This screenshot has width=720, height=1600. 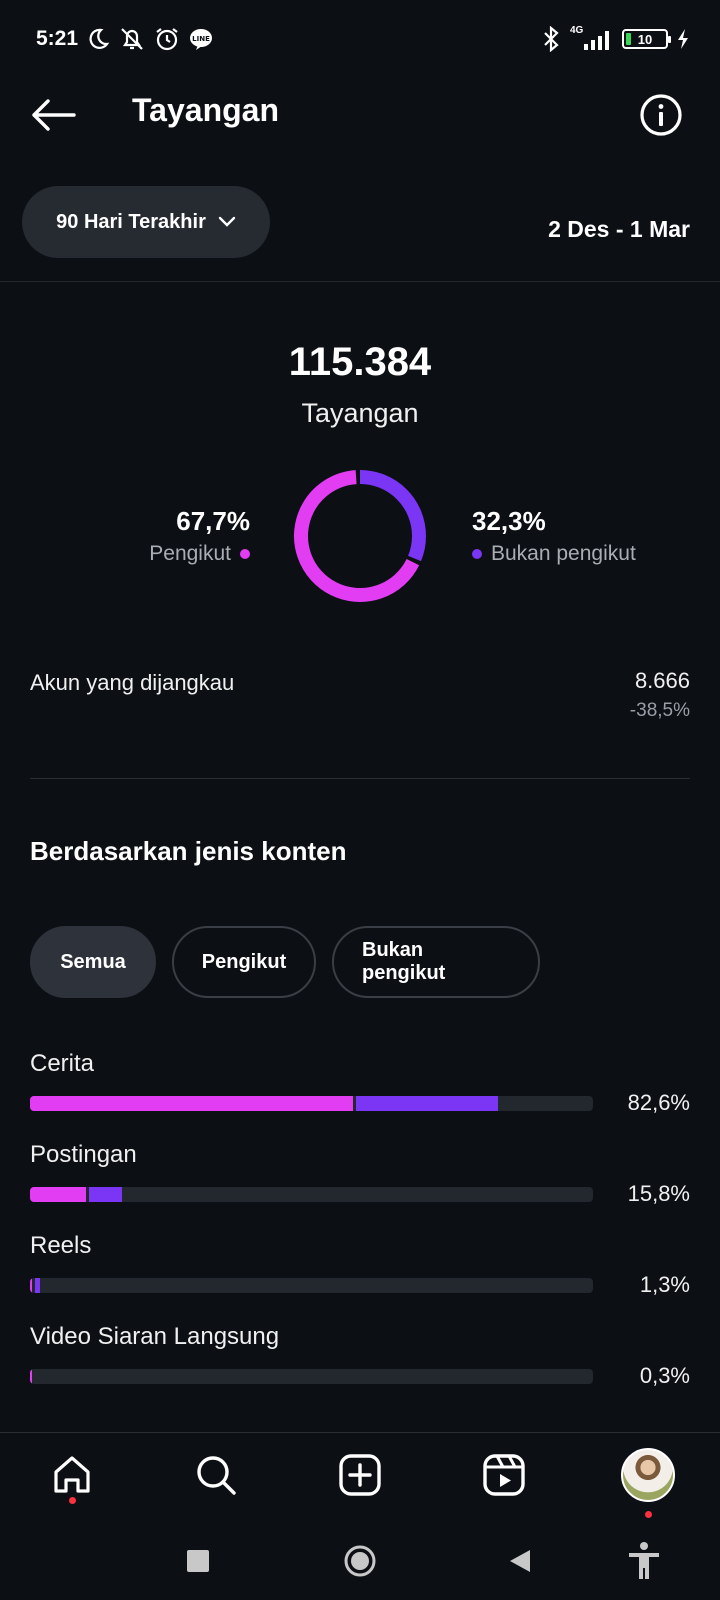 I want to click on search-icon, so click(x=216, y=1475).